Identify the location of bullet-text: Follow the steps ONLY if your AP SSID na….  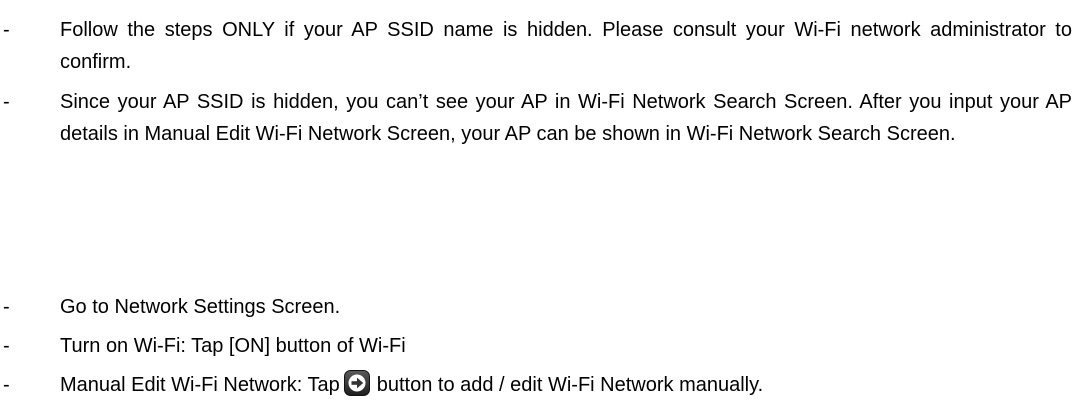
(566, 46).